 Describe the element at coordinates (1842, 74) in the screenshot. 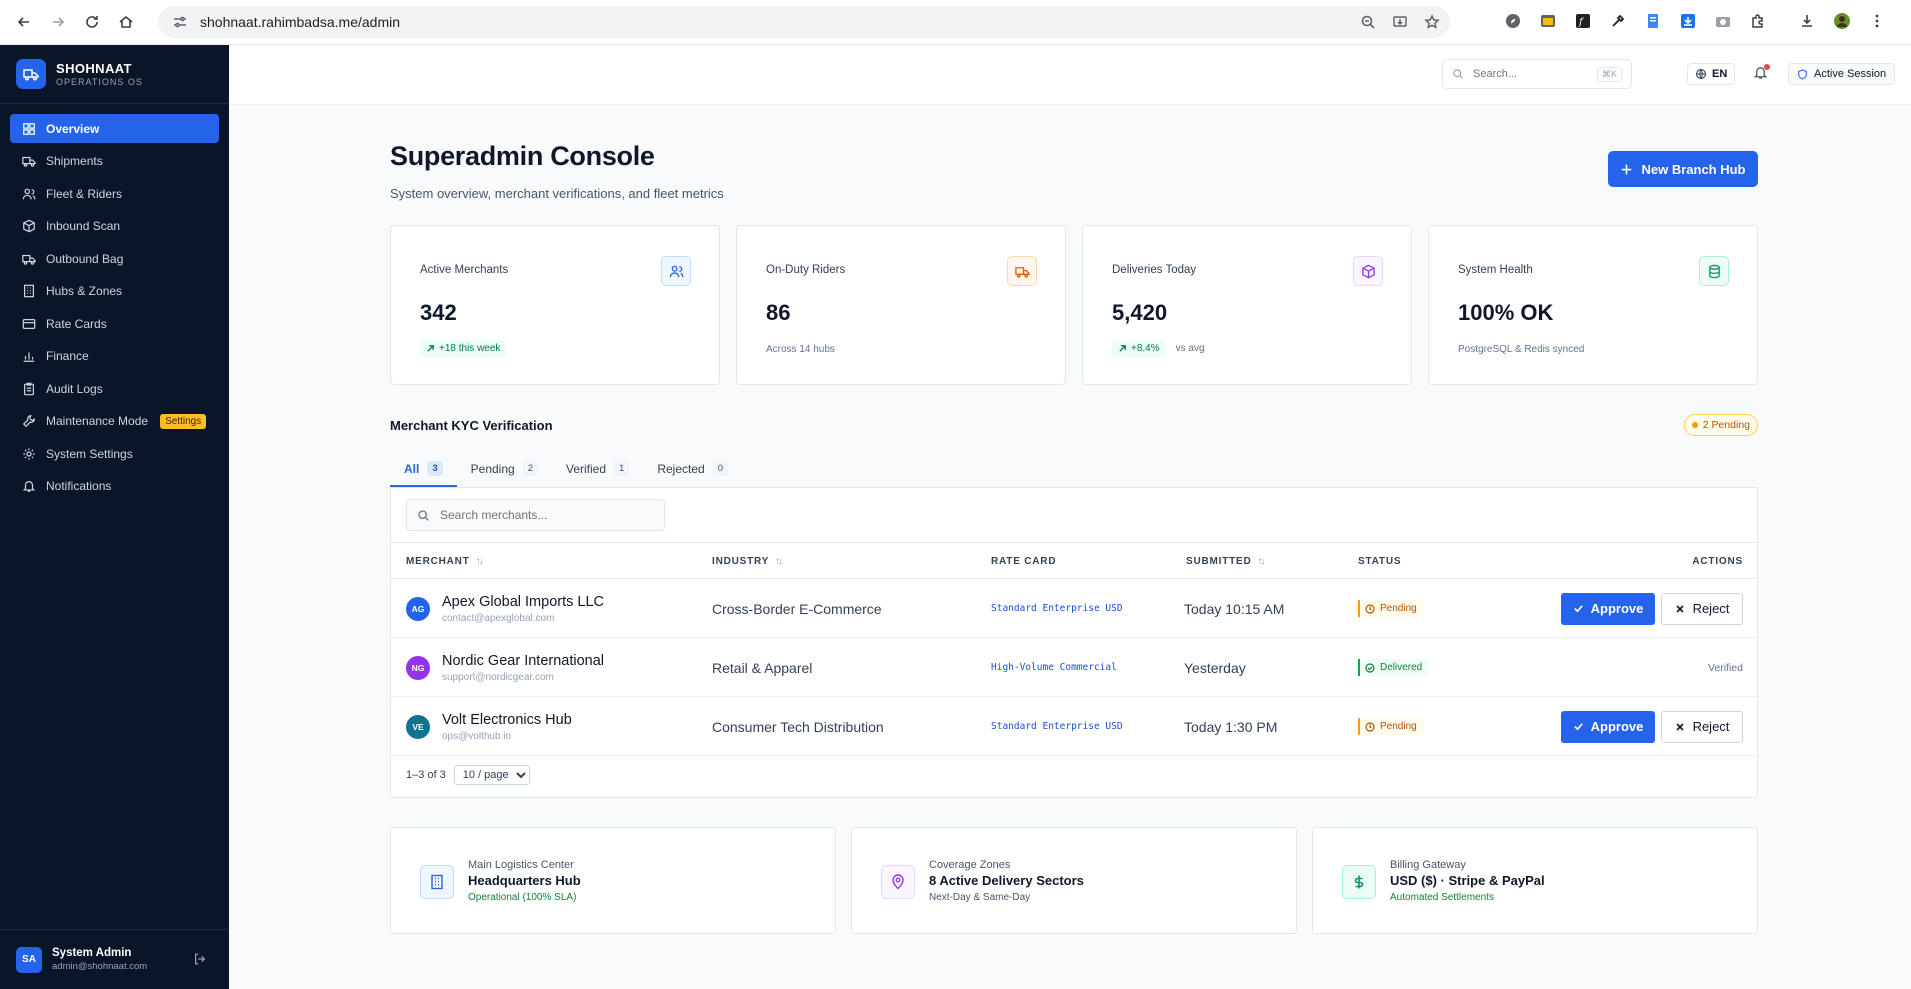

I see `session-indicator: Active Session` at that location.